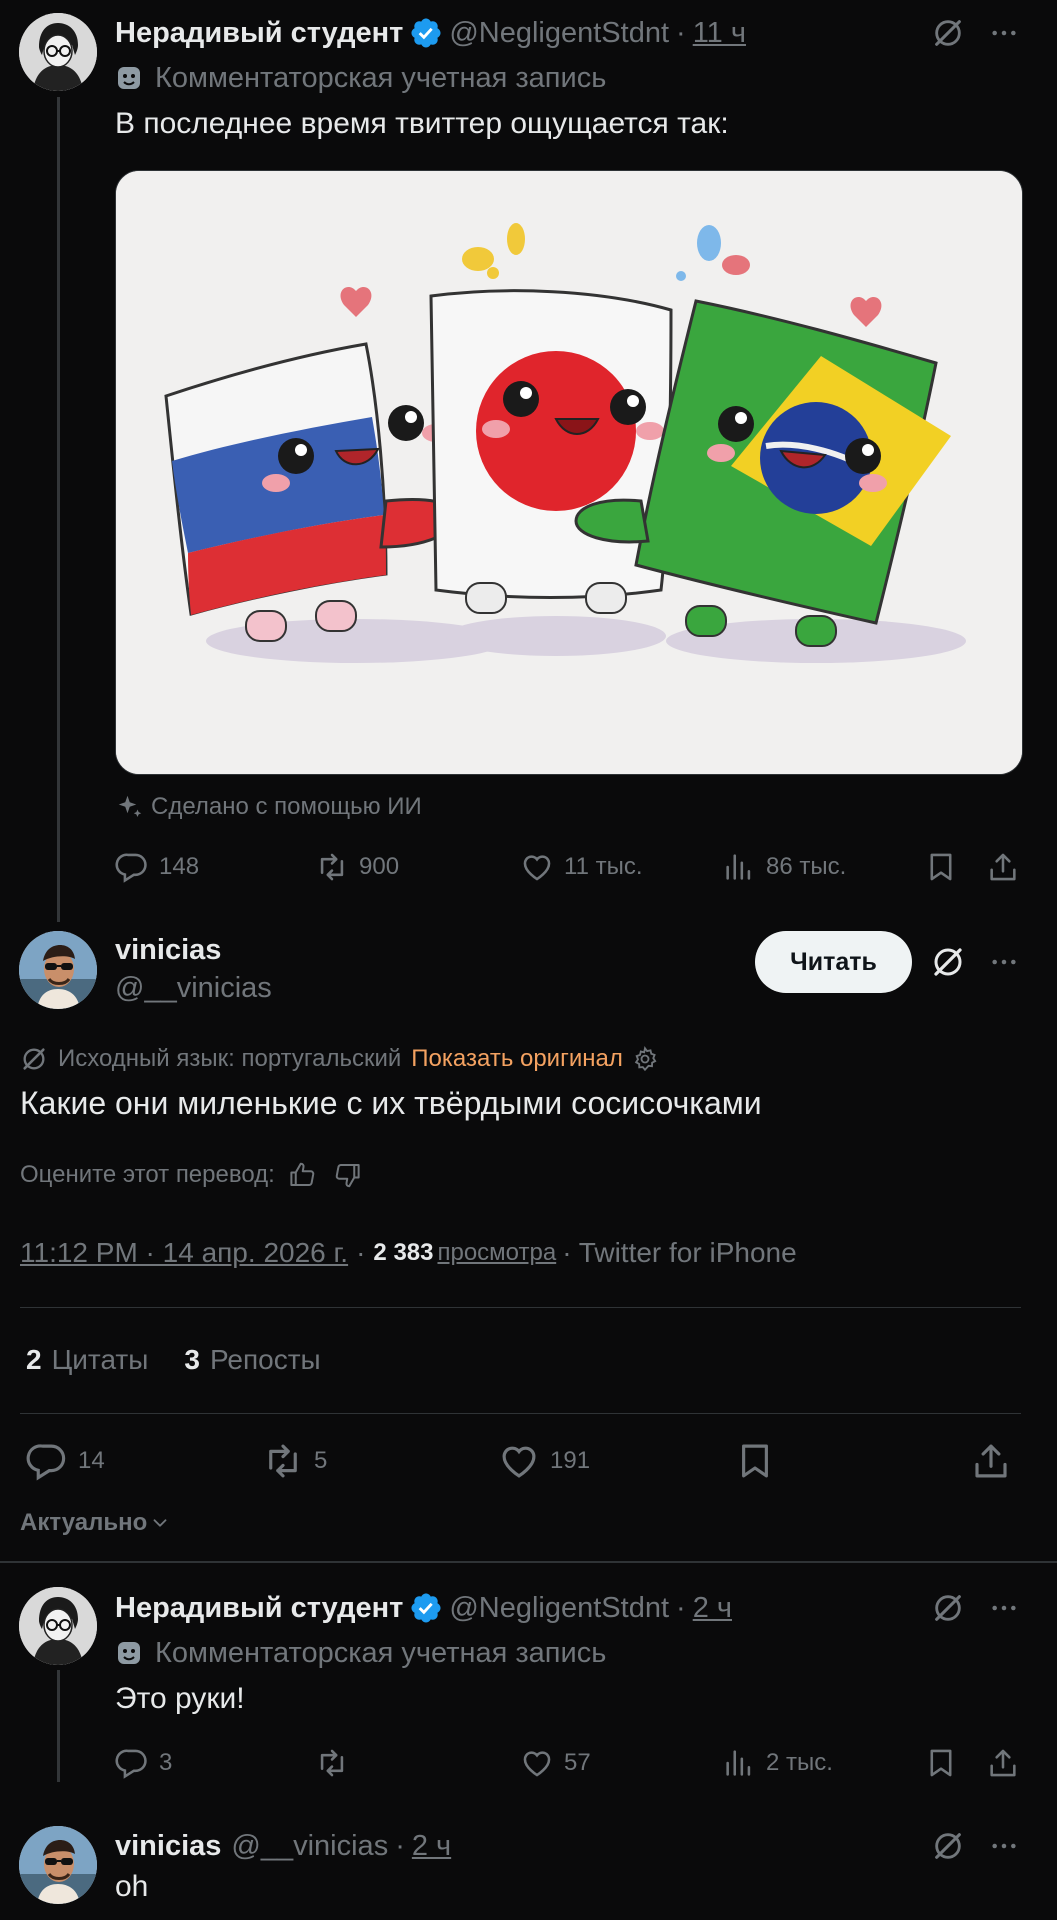 The height and width of the screenshot is (1920, 1057). Describe the element at coordinates (321, 1460) in the screenshot. I see `repost-count: 5` at that location.